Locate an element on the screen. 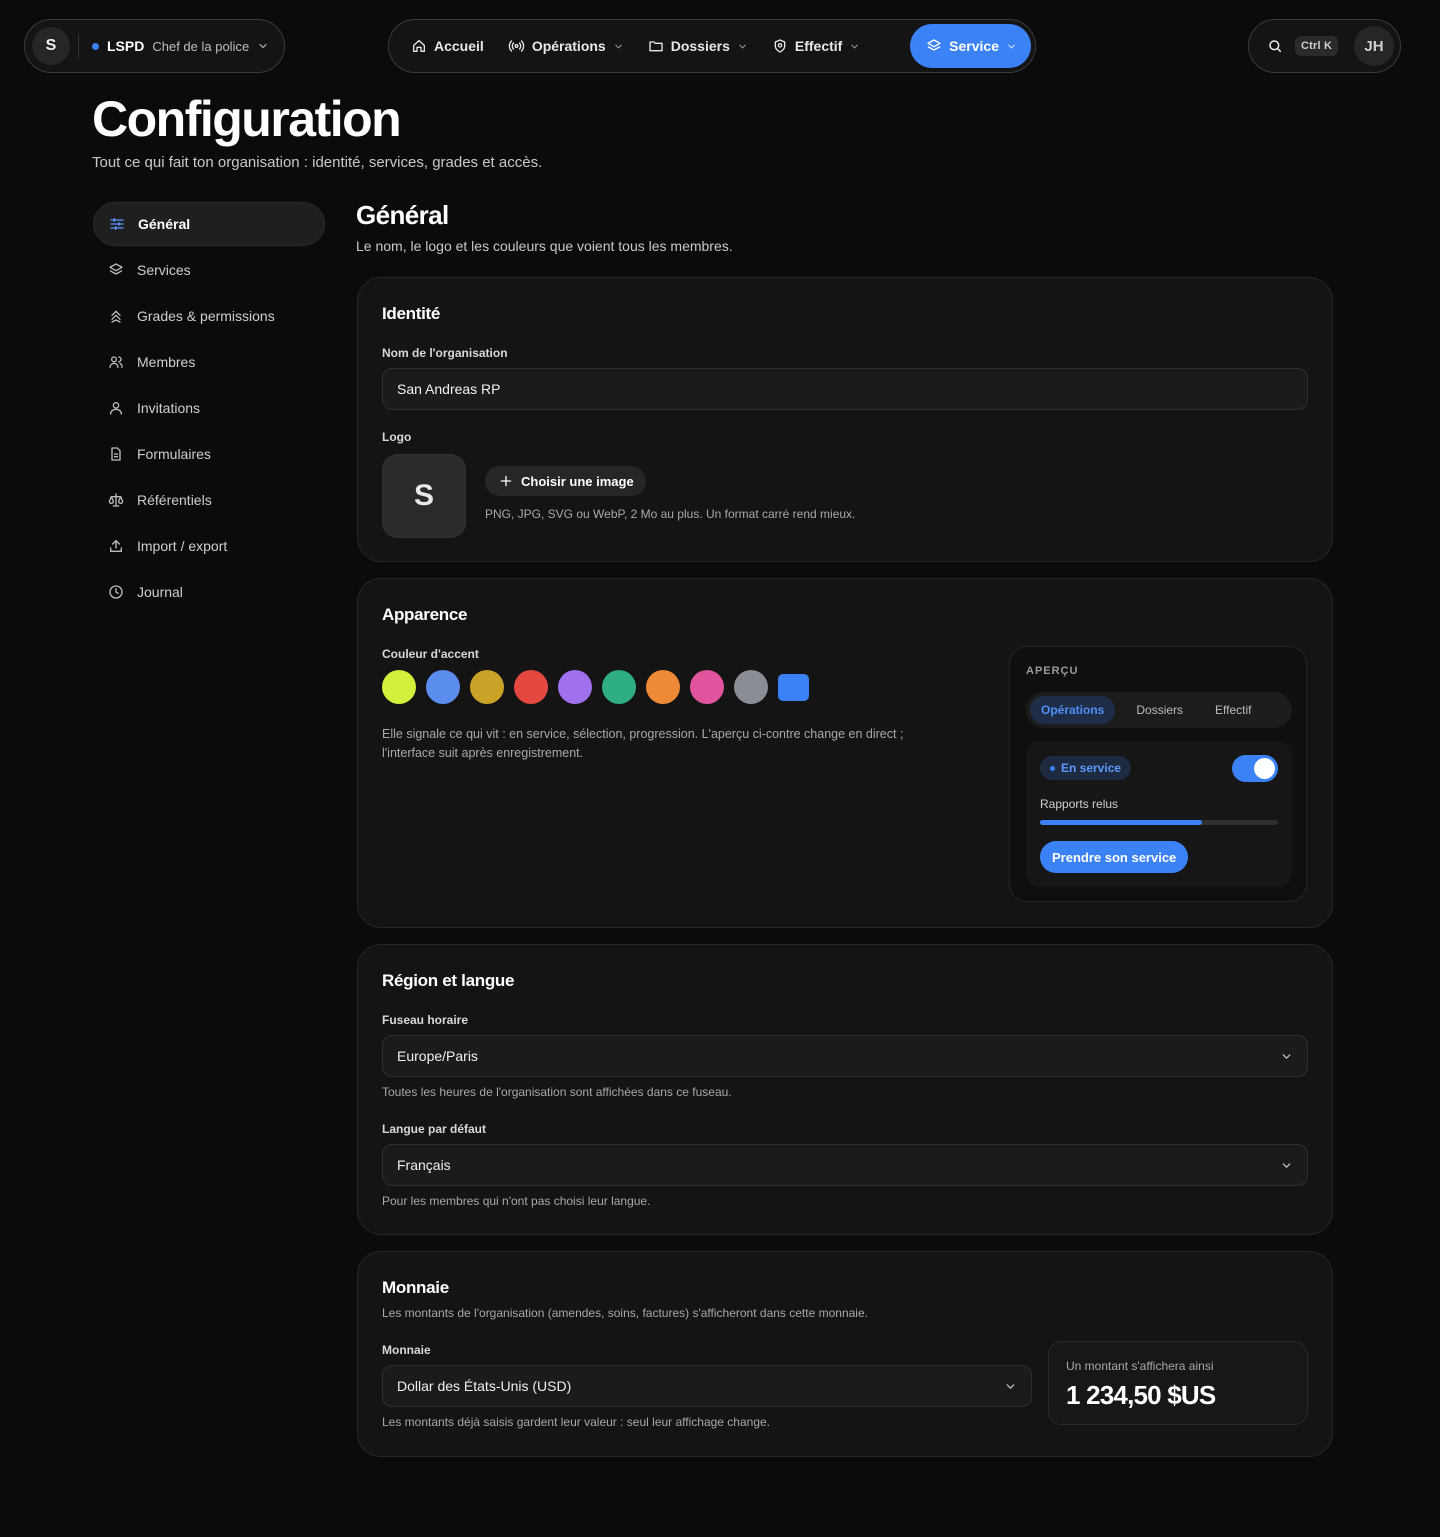  field-label: Langue par défaut is located at coordinates (434, 1129).